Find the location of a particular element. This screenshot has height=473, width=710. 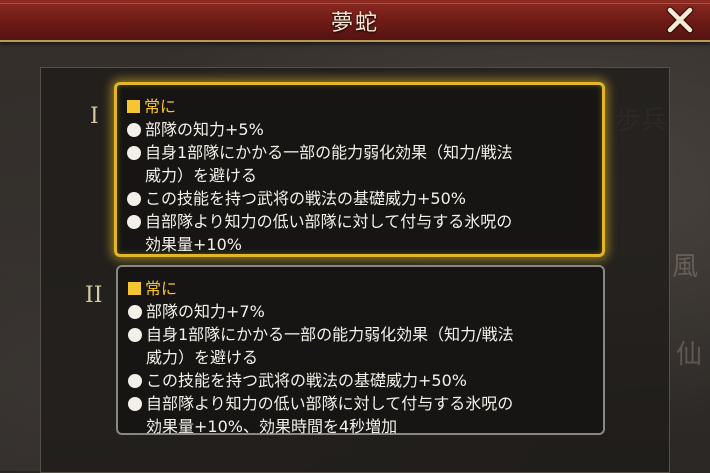

level-numeral: I is located at coordinates (94, 116).